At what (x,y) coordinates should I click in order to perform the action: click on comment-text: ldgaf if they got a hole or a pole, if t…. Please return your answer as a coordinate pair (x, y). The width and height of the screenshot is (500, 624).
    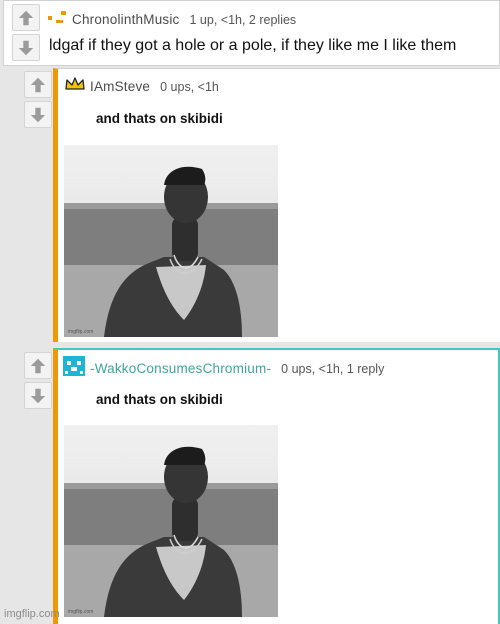
    Looking at the image, I should click on (253, 45).